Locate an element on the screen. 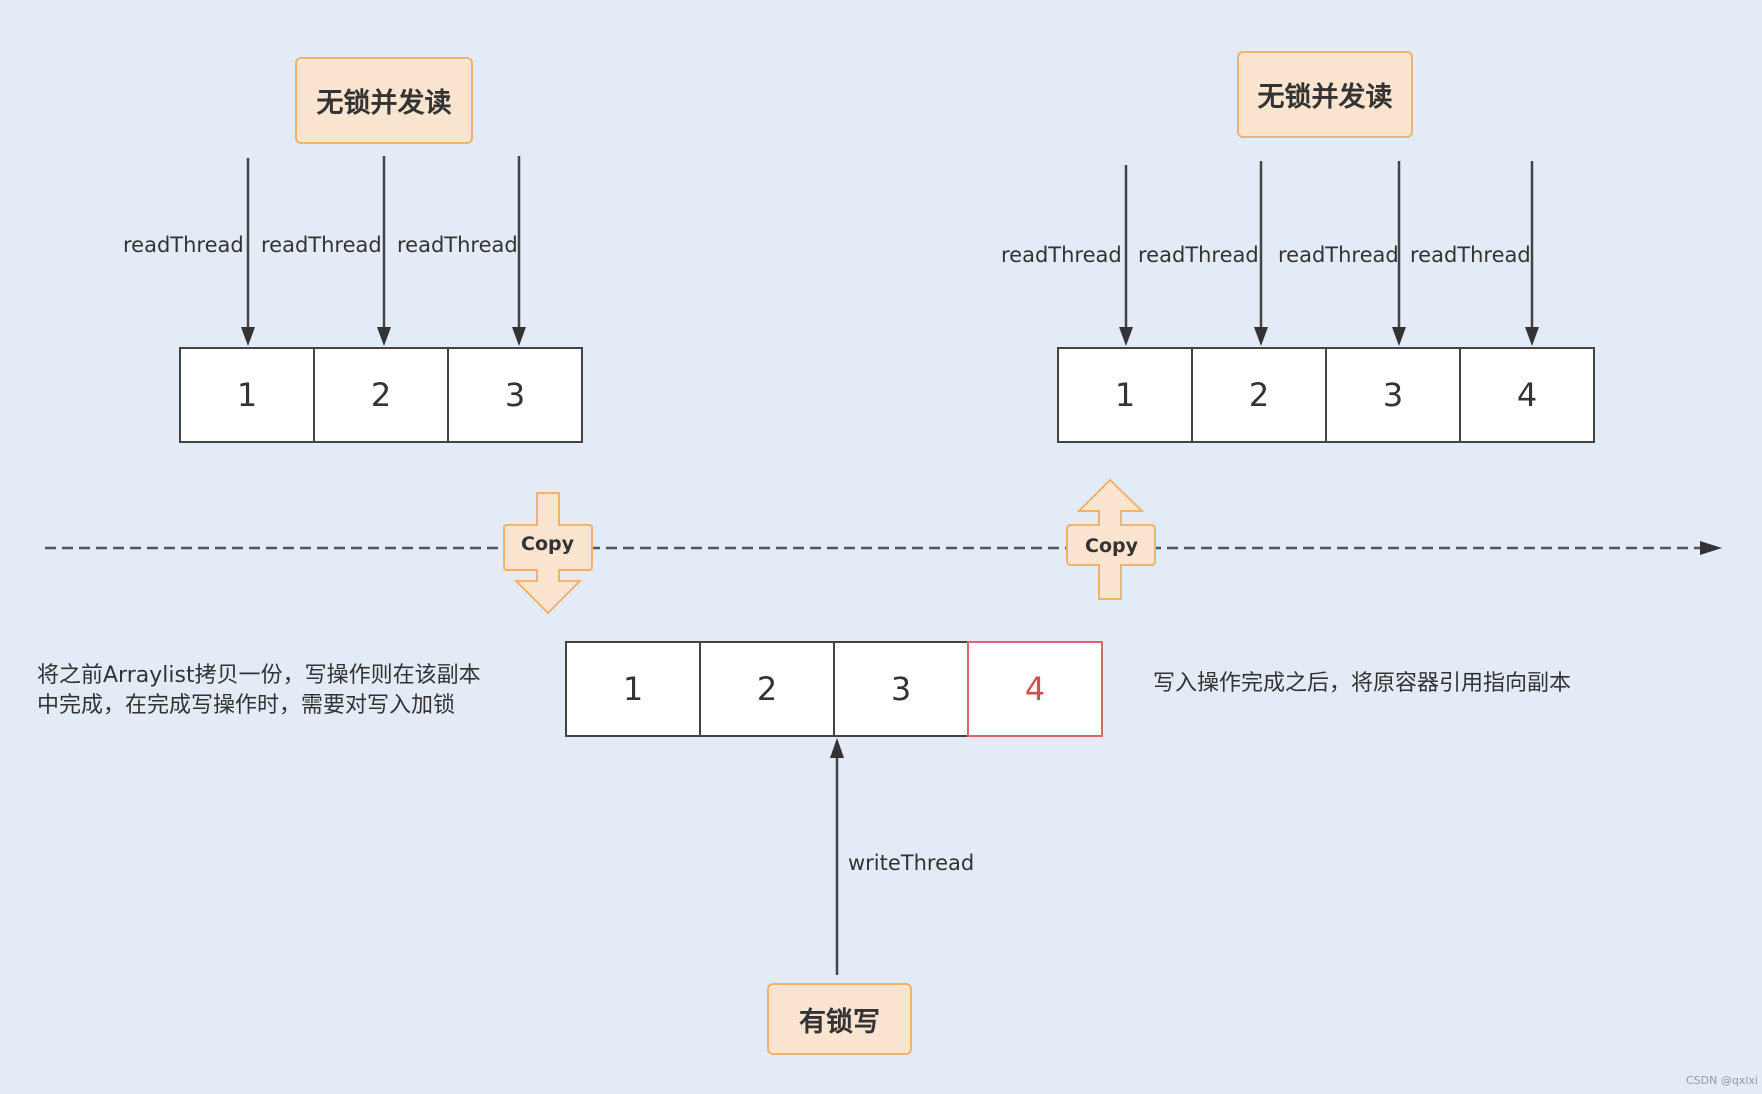 This screenshot has width=1762, height=1094. original-array: 1 2 3 is located at coordinates (381, 395).